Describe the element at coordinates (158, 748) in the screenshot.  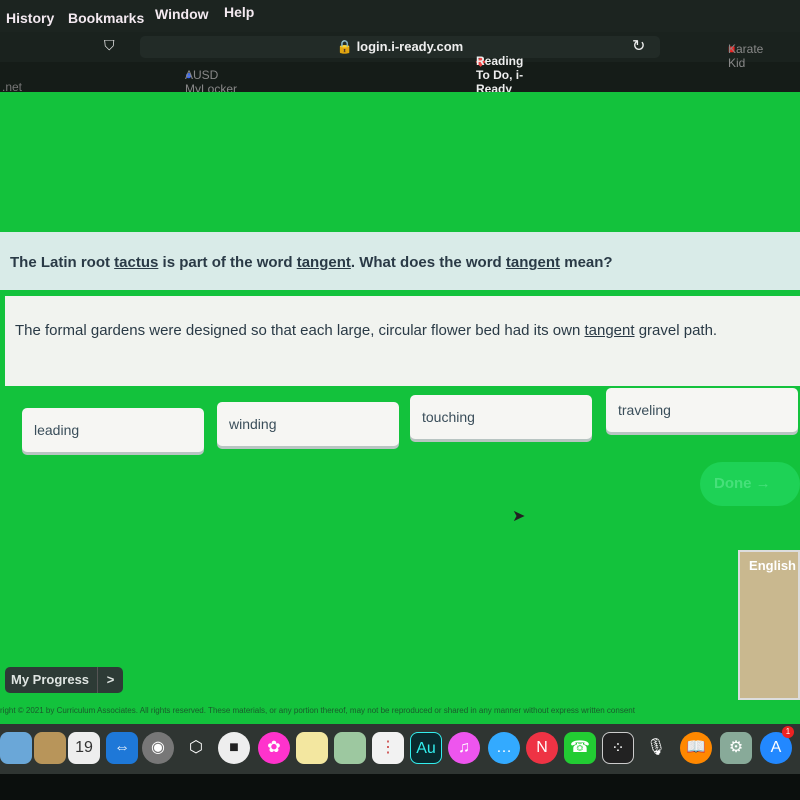
I see `speaker-icon: ◉` at that location.